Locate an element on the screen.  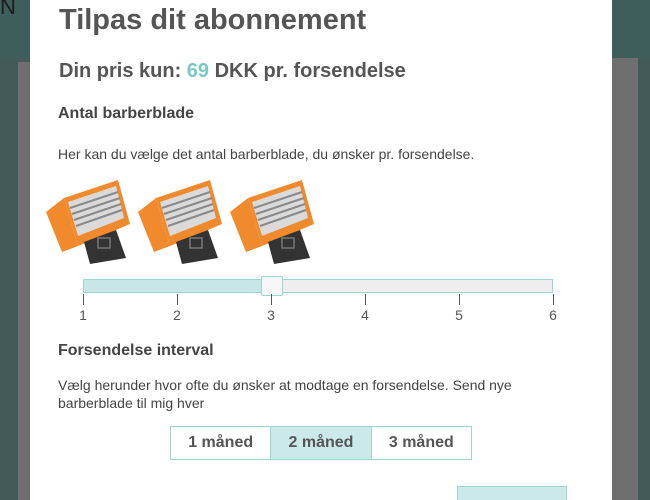
interval-option-3: 3 måned is located at coordinates (421, 443).